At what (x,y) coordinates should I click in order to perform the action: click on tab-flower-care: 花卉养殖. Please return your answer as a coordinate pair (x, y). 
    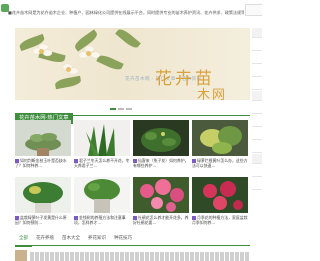
    Looking at the image, I should click on (45, 239).